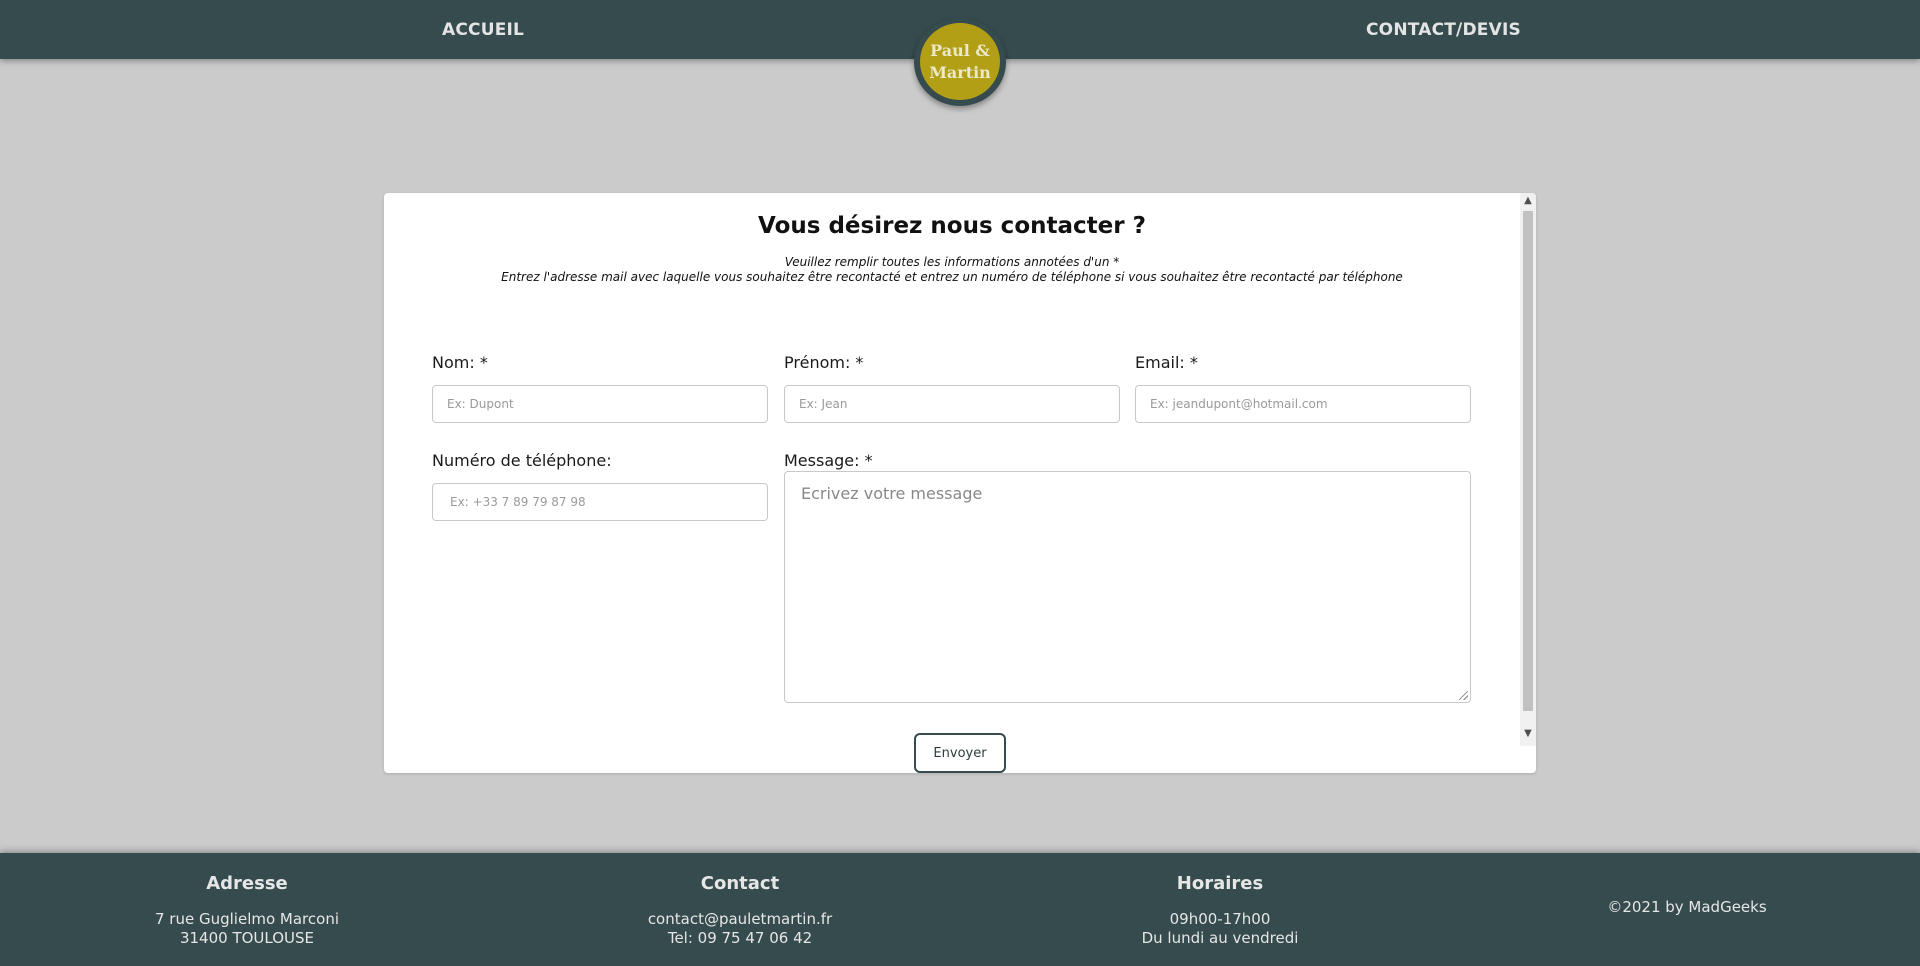 The width and height of the screenshot is (1920, 966). Describe the element at coordinates (460, 362) in the screenshot. I see `nom-label: Nom: *` at that location.